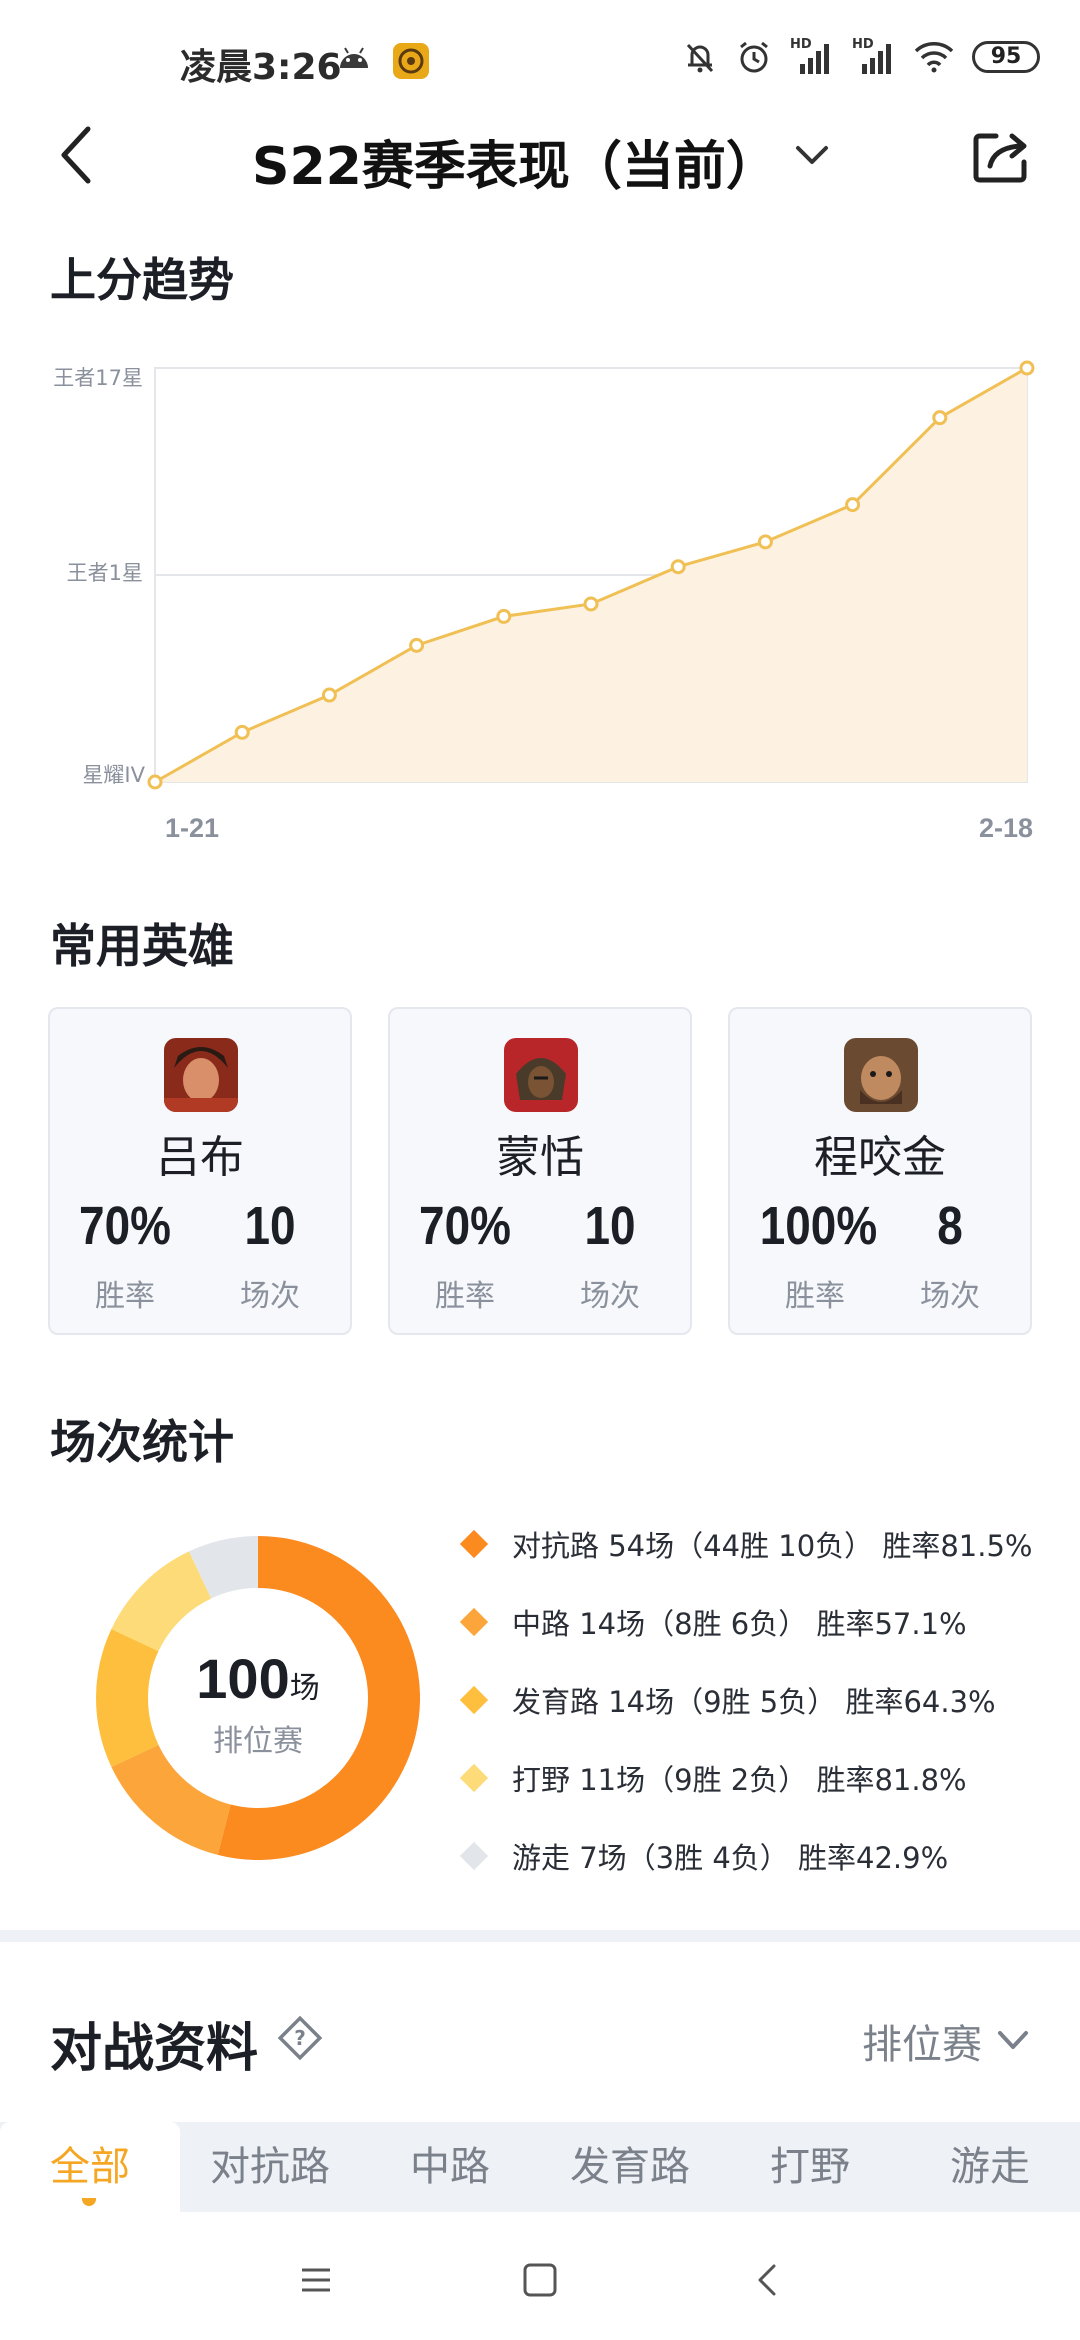 This screenshot has width=1080, height=2340. What do you see at coordinates (261, 67) in the screenshot?
I see `status-time: 凌晨3:26` at bounding box center [261, 67].